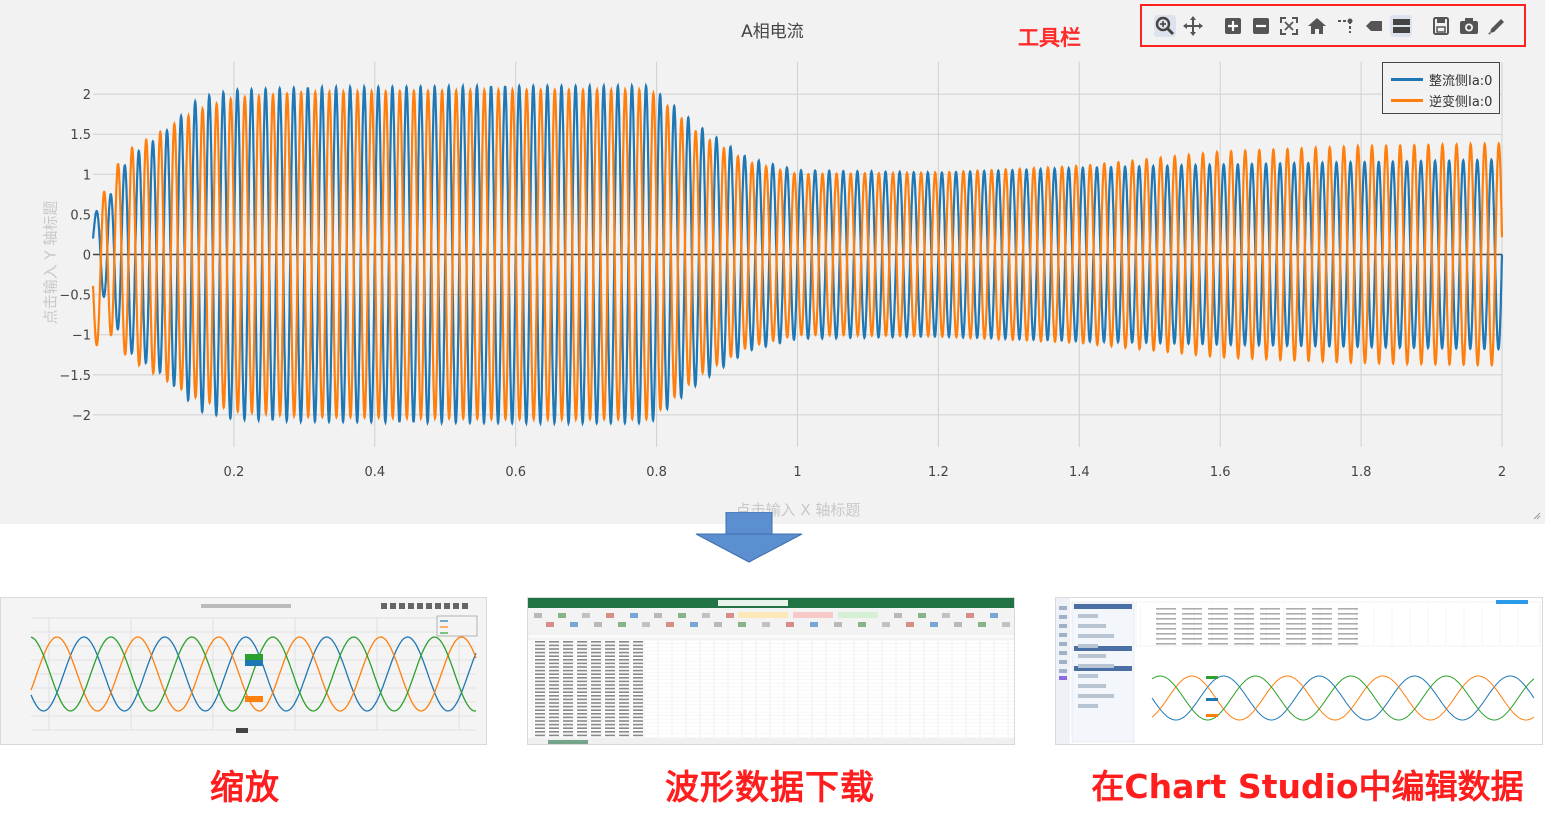  Describe the element at coordinates (87, 95) in the screenshot. I see `y-tick-label: 2` at that location.